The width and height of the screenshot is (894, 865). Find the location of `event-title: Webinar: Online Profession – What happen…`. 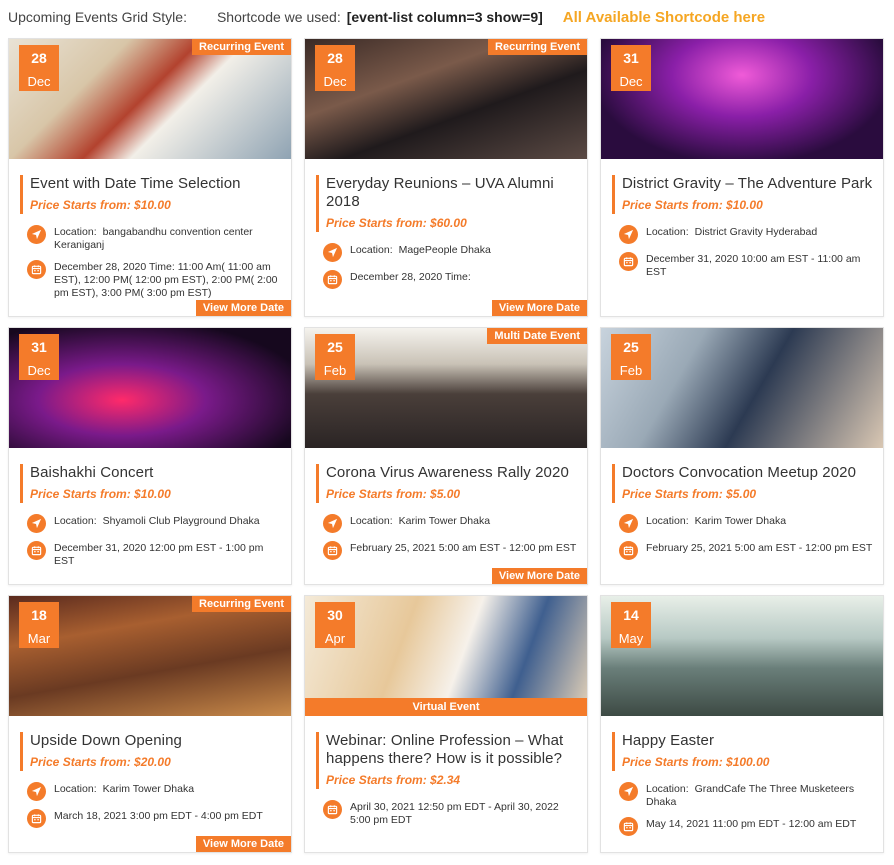

event-title: Webinar: Online Profession – What happen… is located at coordinates (451, 750).